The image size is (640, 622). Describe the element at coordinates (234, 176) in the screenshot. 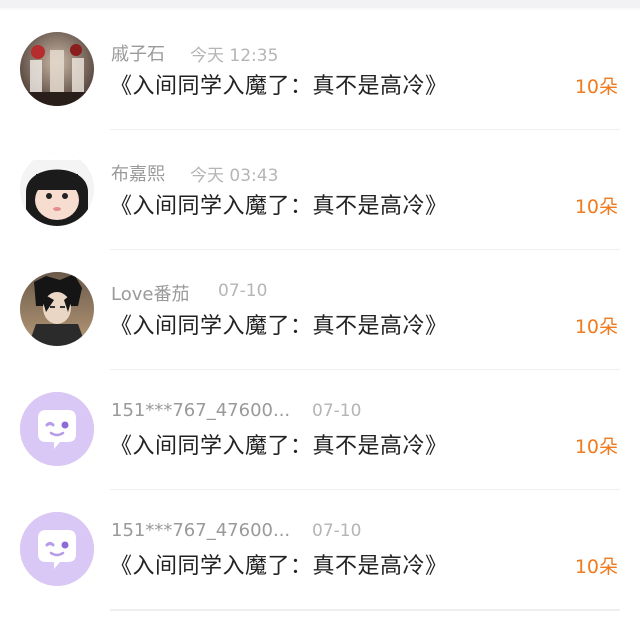

I see `timestamp: 今天 03:43` at that location.